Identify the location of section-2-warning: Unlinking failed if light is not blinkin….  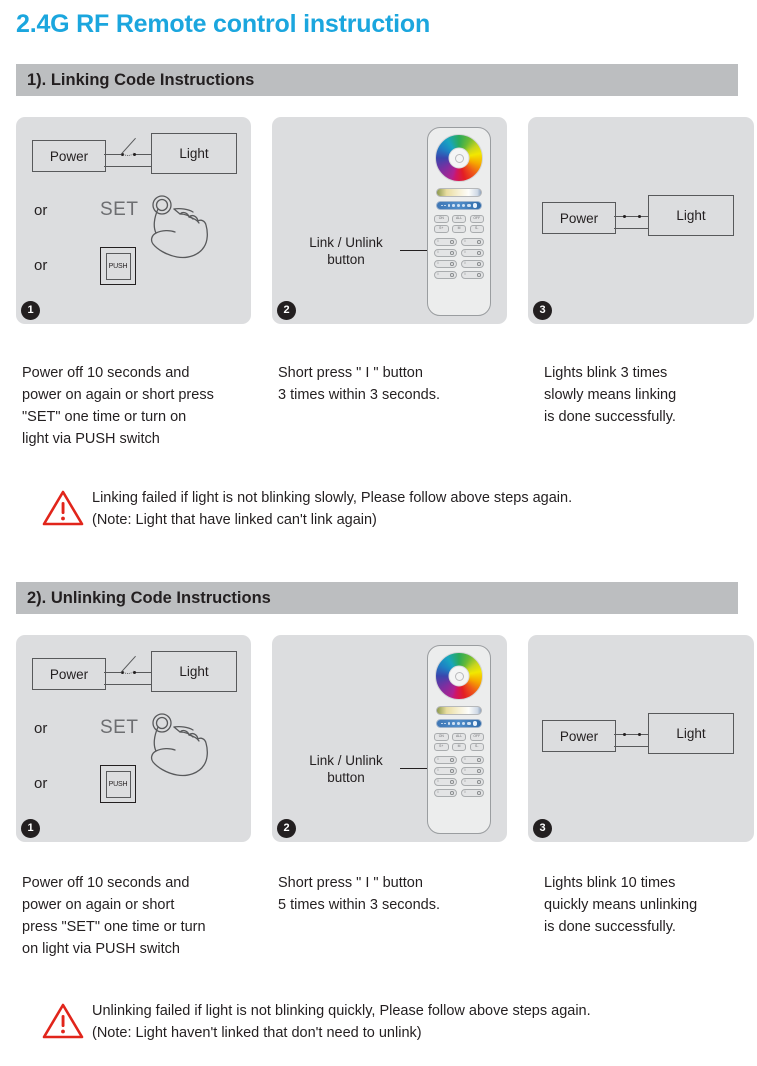
(377, 1026).